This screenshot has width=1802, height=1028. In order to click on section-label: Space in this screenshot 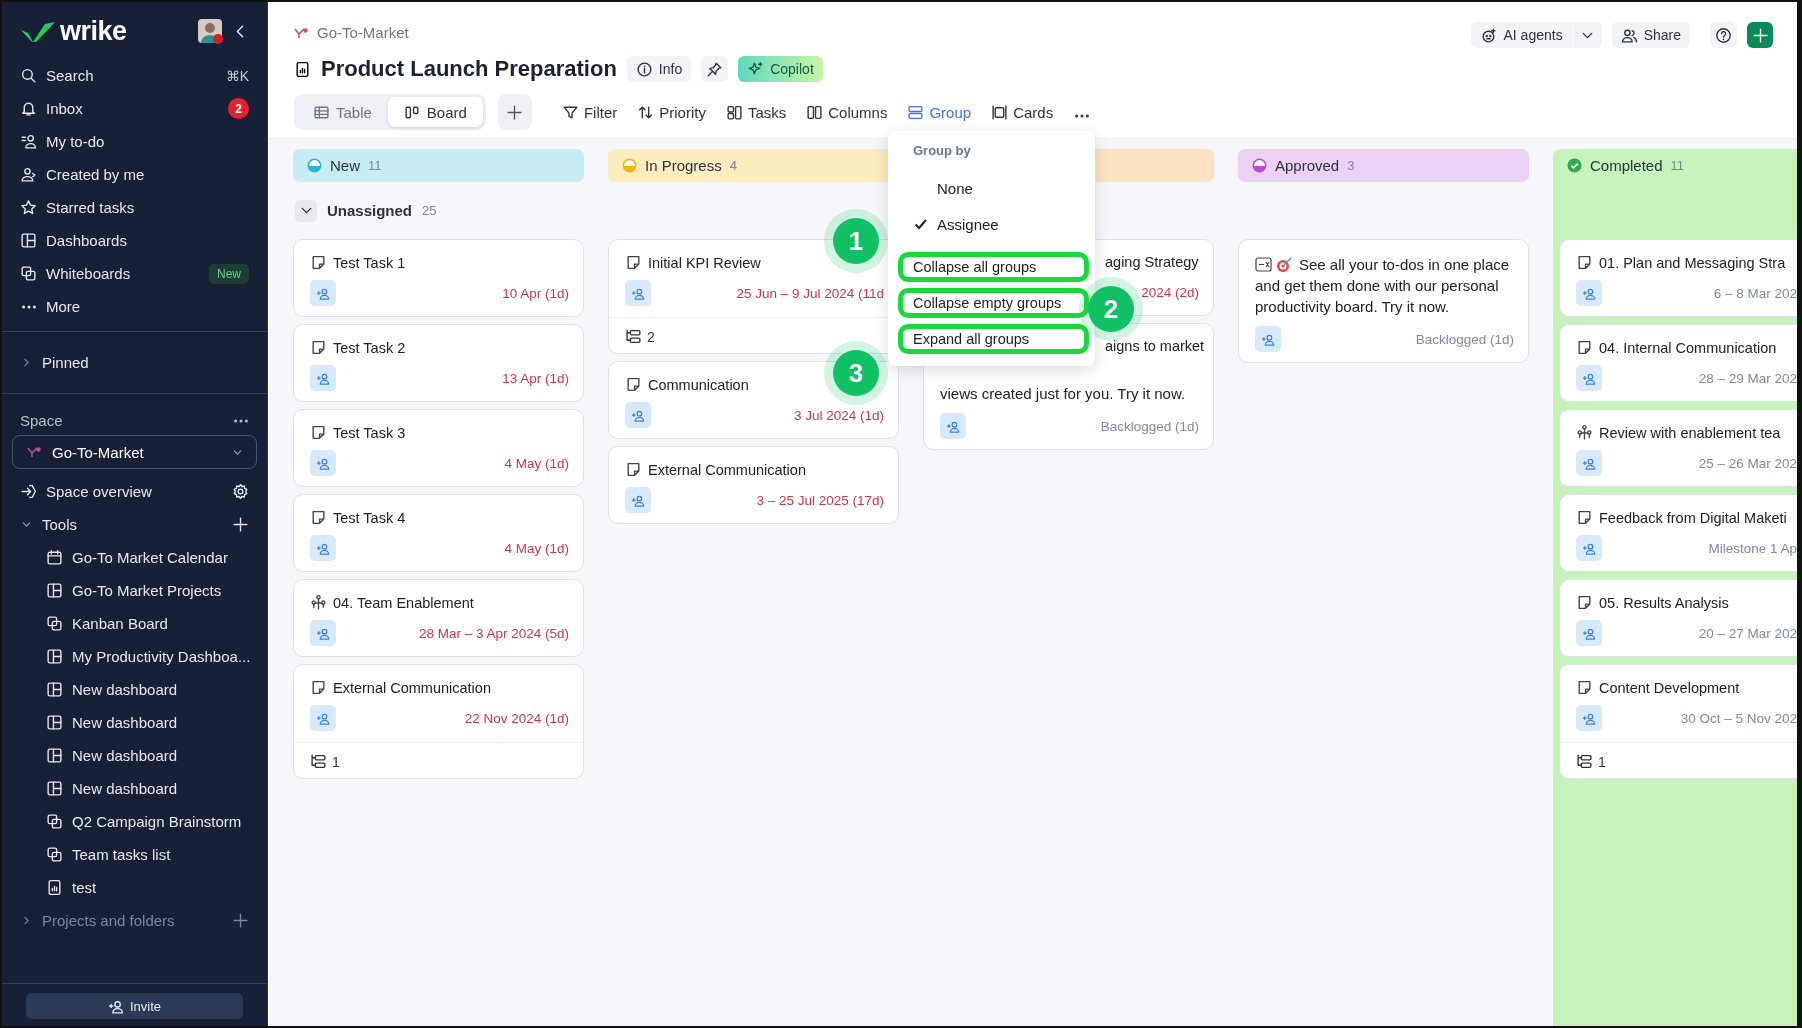, I will do `click(42, 420)`.